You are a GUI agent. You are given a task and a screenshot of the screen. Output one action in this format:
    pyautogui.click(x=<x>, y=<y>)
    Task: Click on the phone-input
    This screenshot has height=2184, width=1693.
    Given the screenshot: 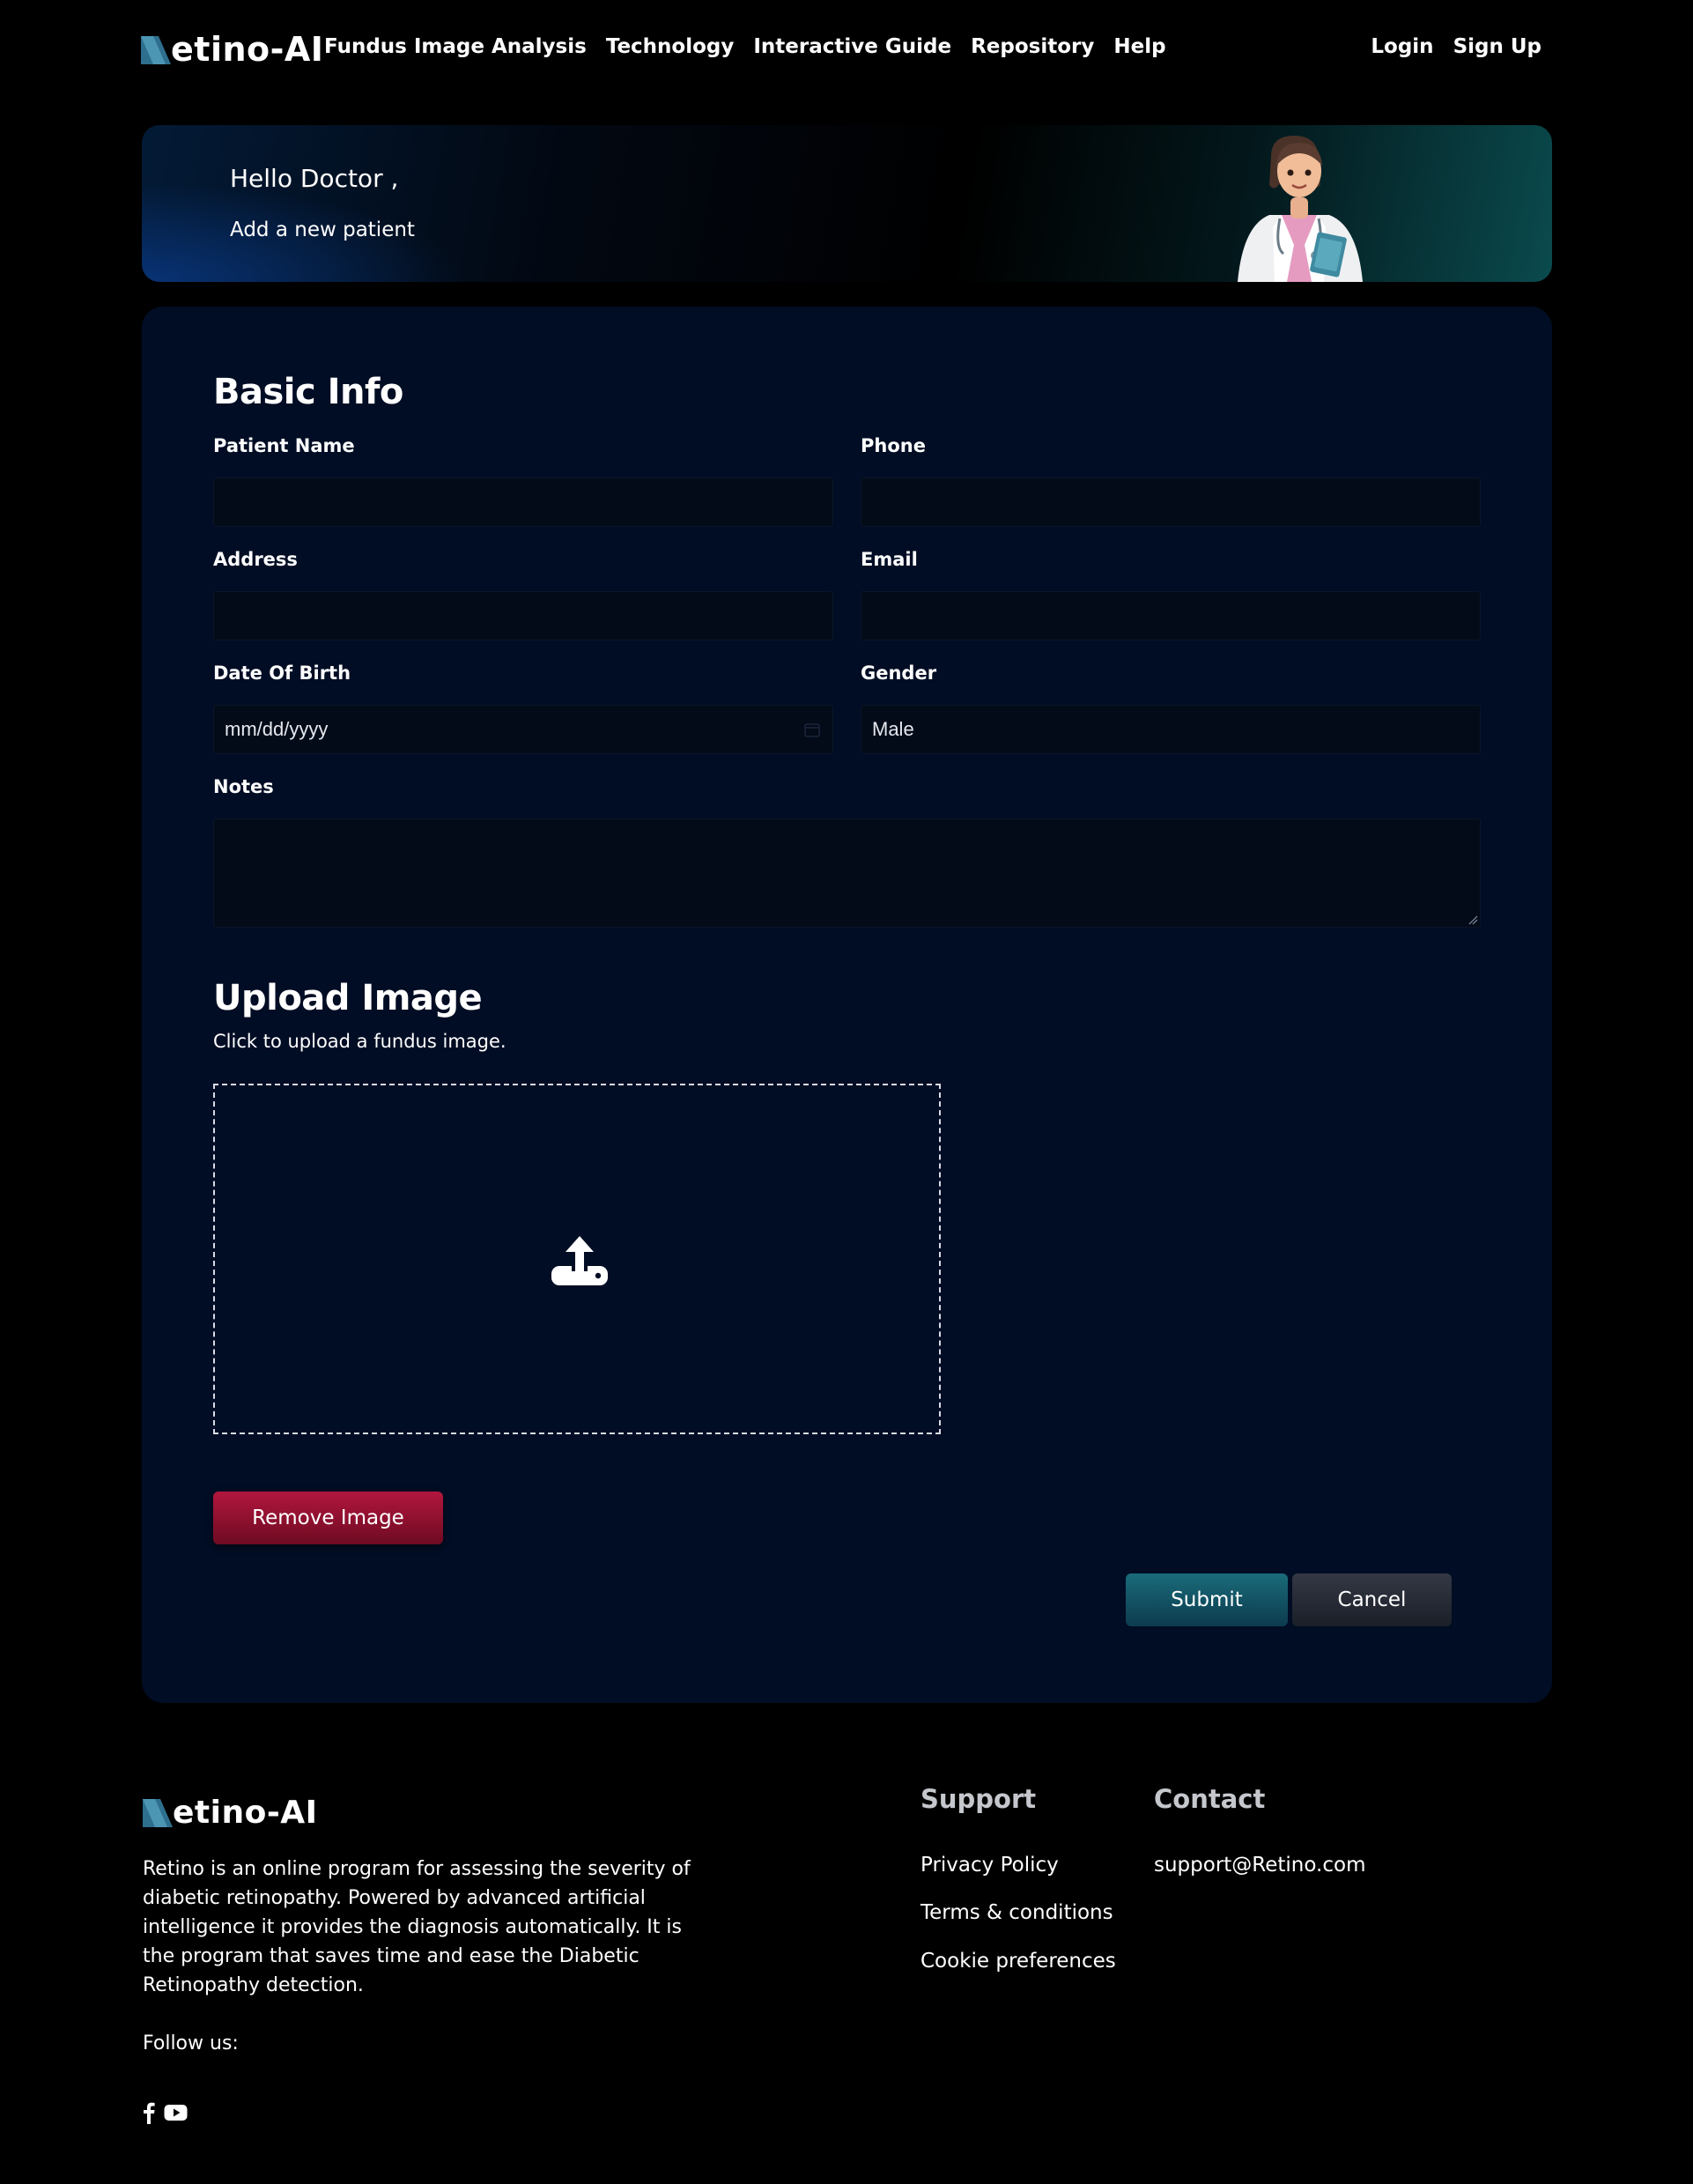 What is the action you would take?
    pyautogui.click(x=1171, y=502)
    